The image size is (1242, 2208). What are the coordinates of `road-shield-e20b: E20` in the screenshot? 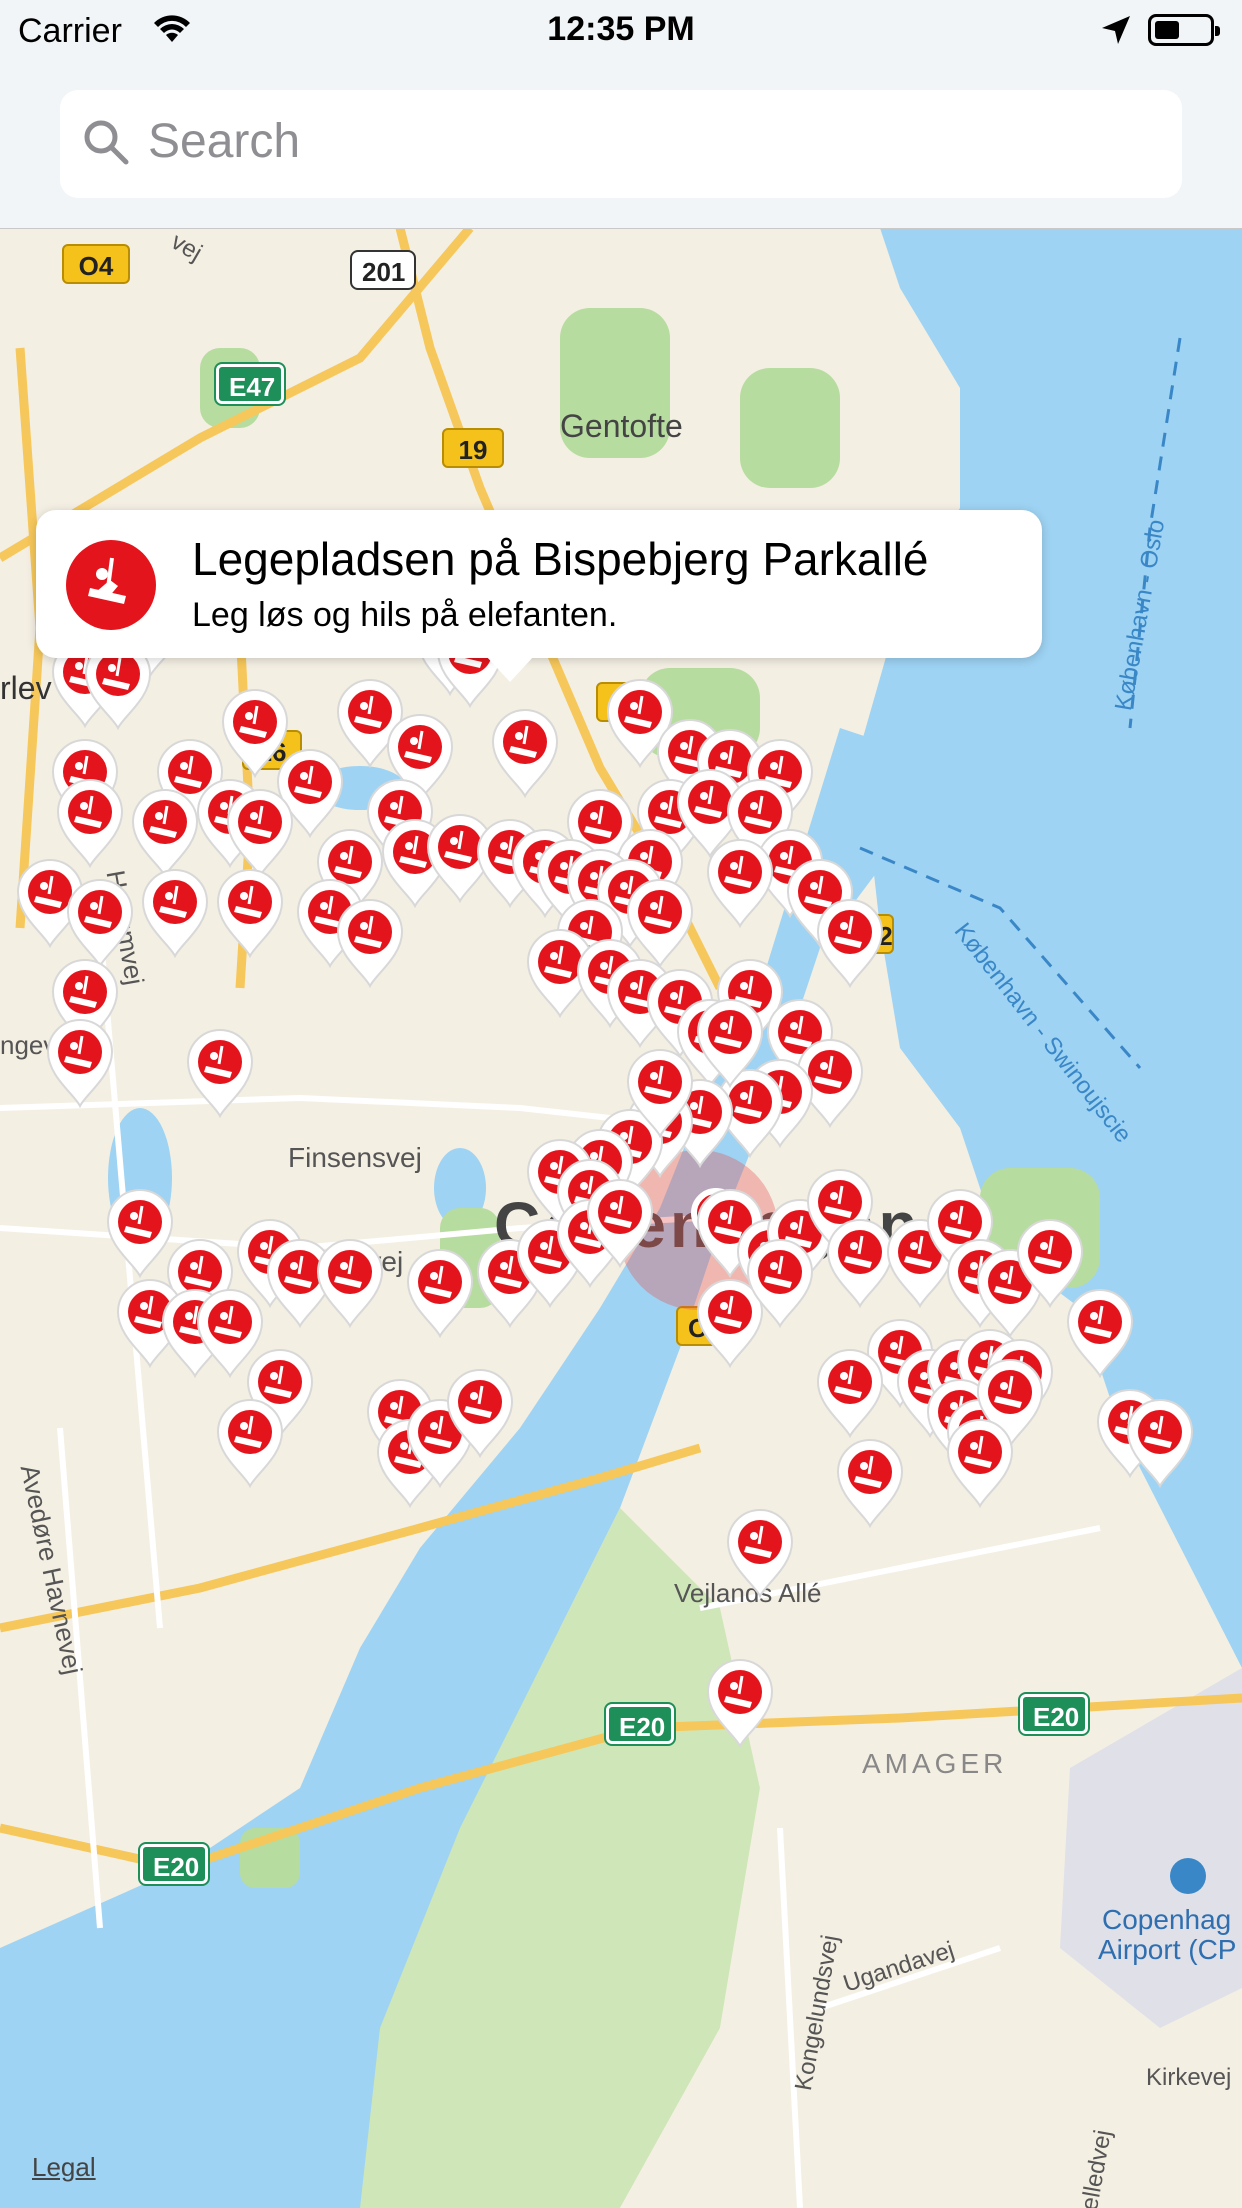 It's located at (1054, 1714).